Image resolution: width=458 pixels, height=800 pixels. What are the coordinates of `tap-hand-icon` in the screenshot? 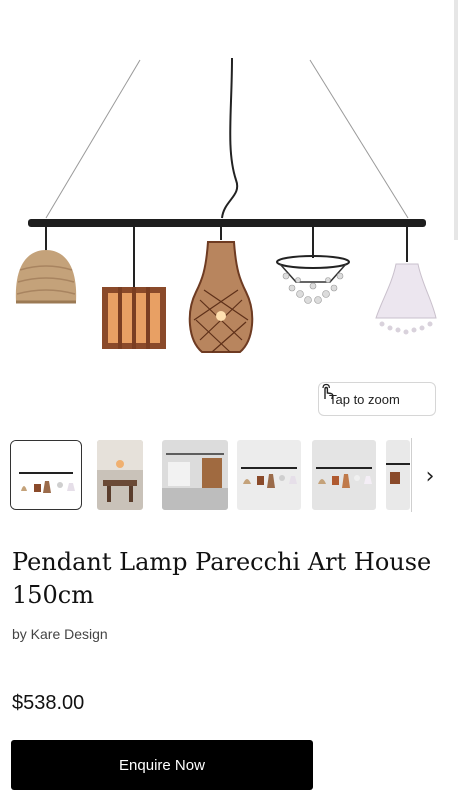 It's located at (328, 391).